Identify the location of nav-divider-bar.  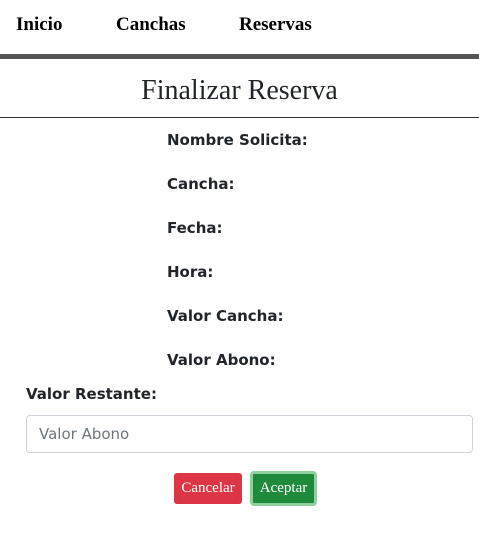
(239, 56).